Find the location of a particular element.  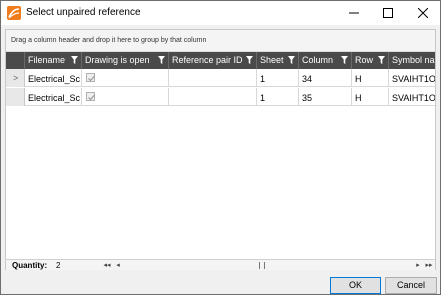

minimize-icon is located at coordinates (354, 13).